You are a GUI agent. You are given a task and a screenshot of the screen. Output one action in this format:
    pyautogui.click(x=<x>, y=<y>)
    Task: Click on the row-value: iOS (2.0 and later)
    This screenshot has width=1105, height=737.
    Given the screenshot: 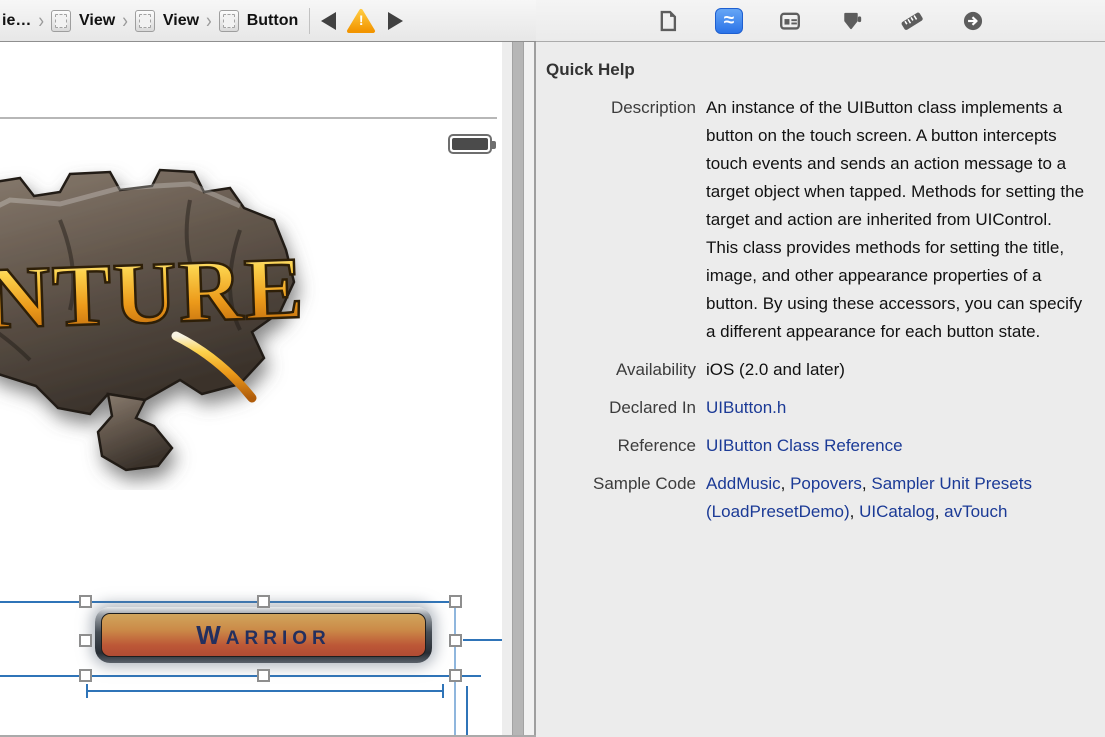 What is the action you would take?
    pyautogui.click(x=775, y=369)
    